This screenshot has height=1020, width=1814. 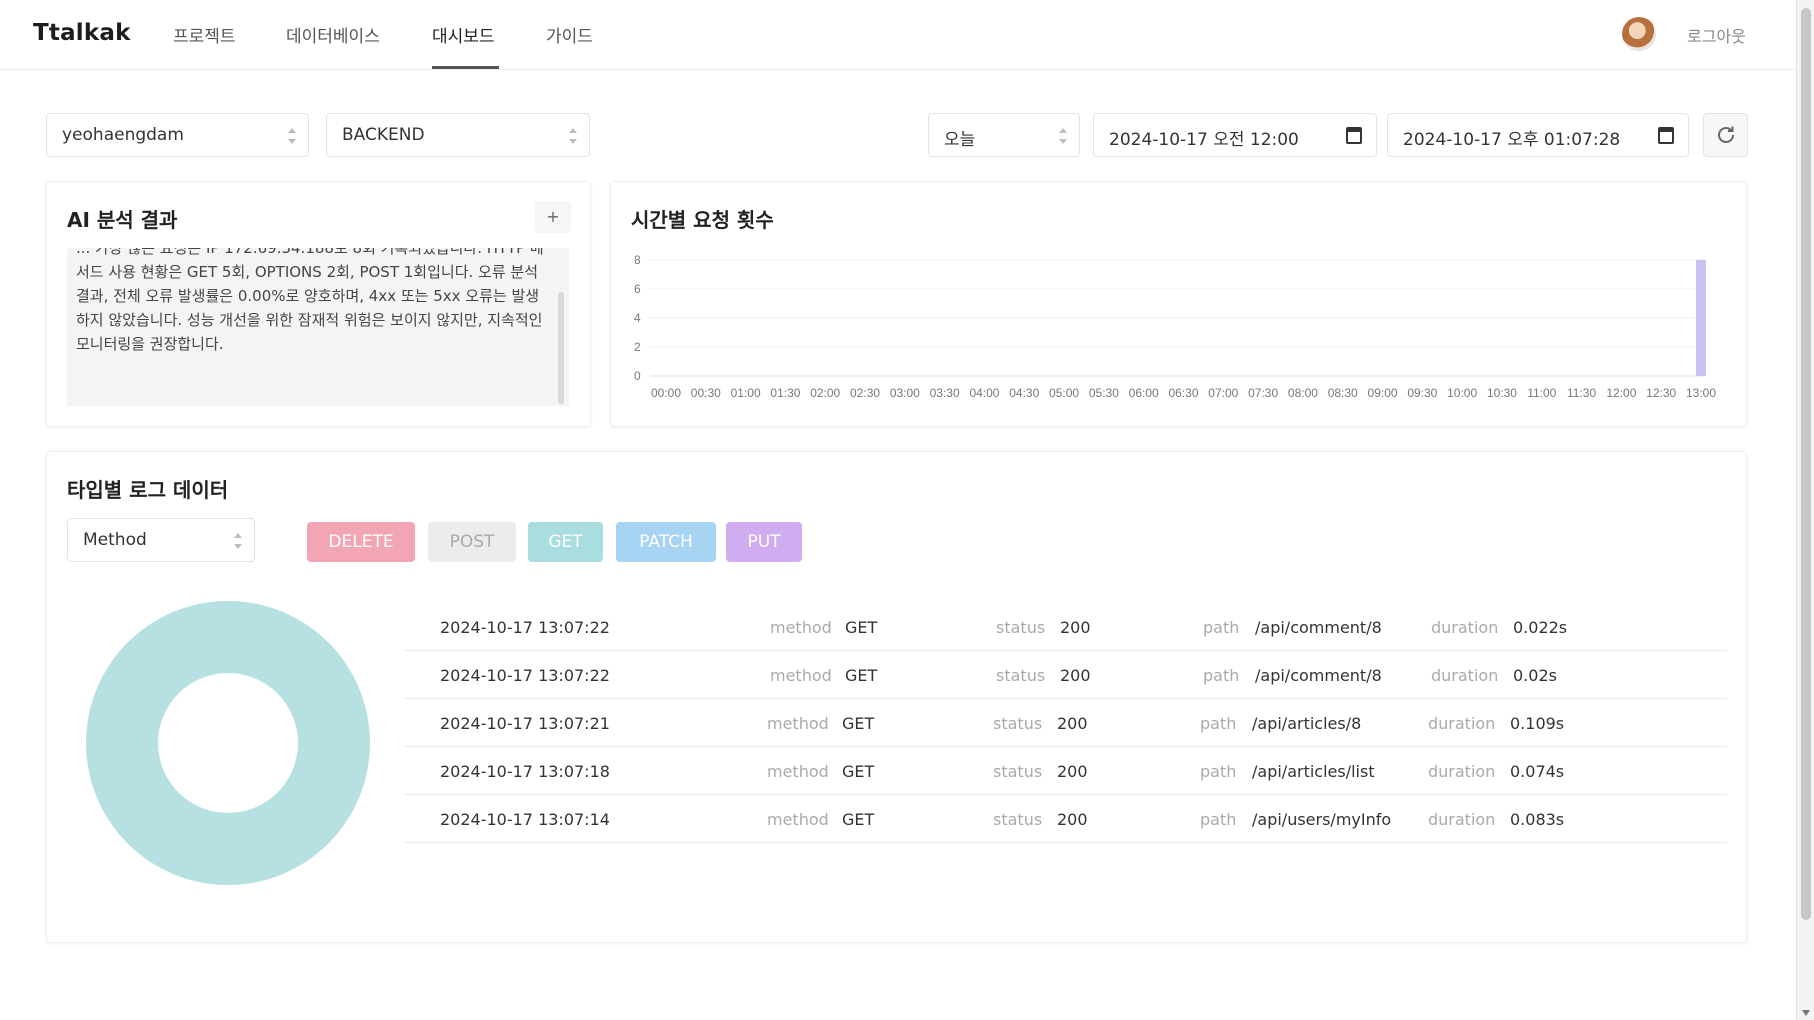 What do you see at coordinates (1581, 393) in the screenshot?
I see `x-tick-label: 11:30` at bounding box center [1581, 393].